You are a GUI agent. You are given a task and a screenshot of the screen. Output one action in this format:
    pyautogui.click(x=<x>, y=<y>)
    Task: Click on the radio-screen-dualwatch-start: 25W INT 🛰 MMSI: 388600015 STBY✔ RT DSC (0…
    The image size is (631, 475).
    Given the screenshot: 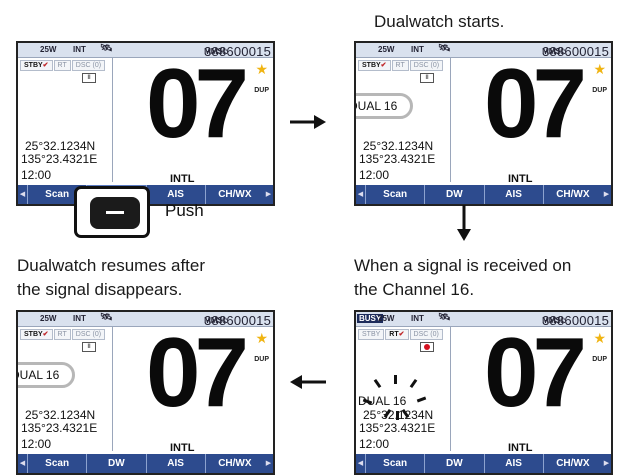 What is the action you would take?
    pyautogui.click(x=483, y=123)
    